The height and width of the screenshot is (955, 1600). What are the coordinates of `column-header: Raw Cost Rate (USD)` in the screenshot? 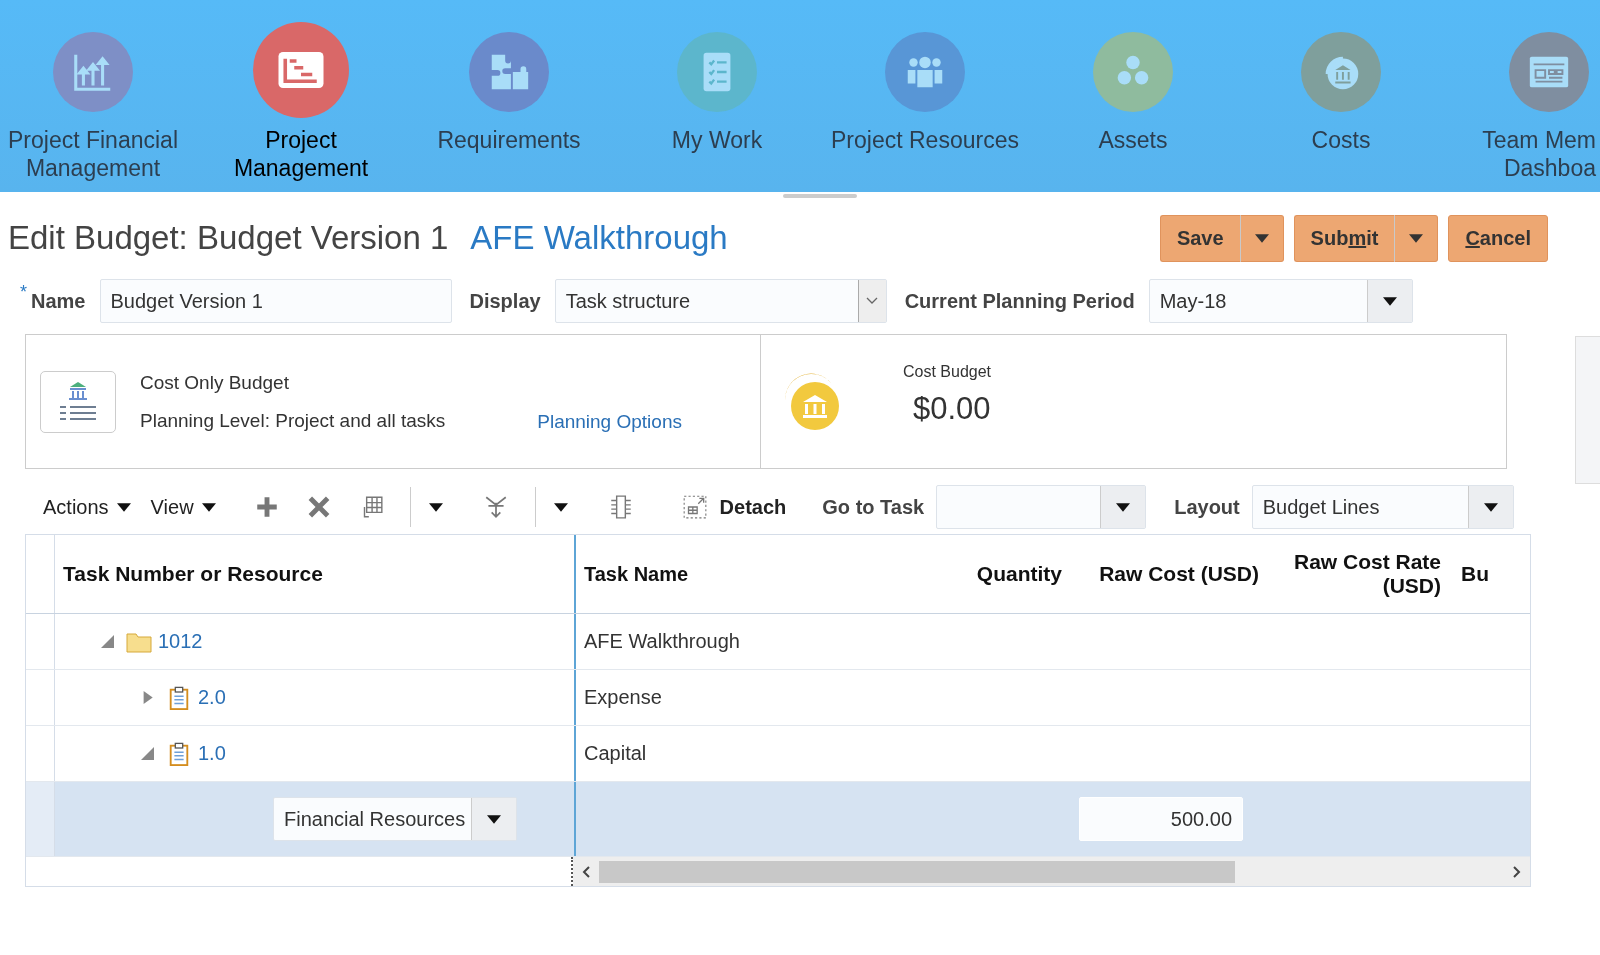 It's located at (1360, 574).